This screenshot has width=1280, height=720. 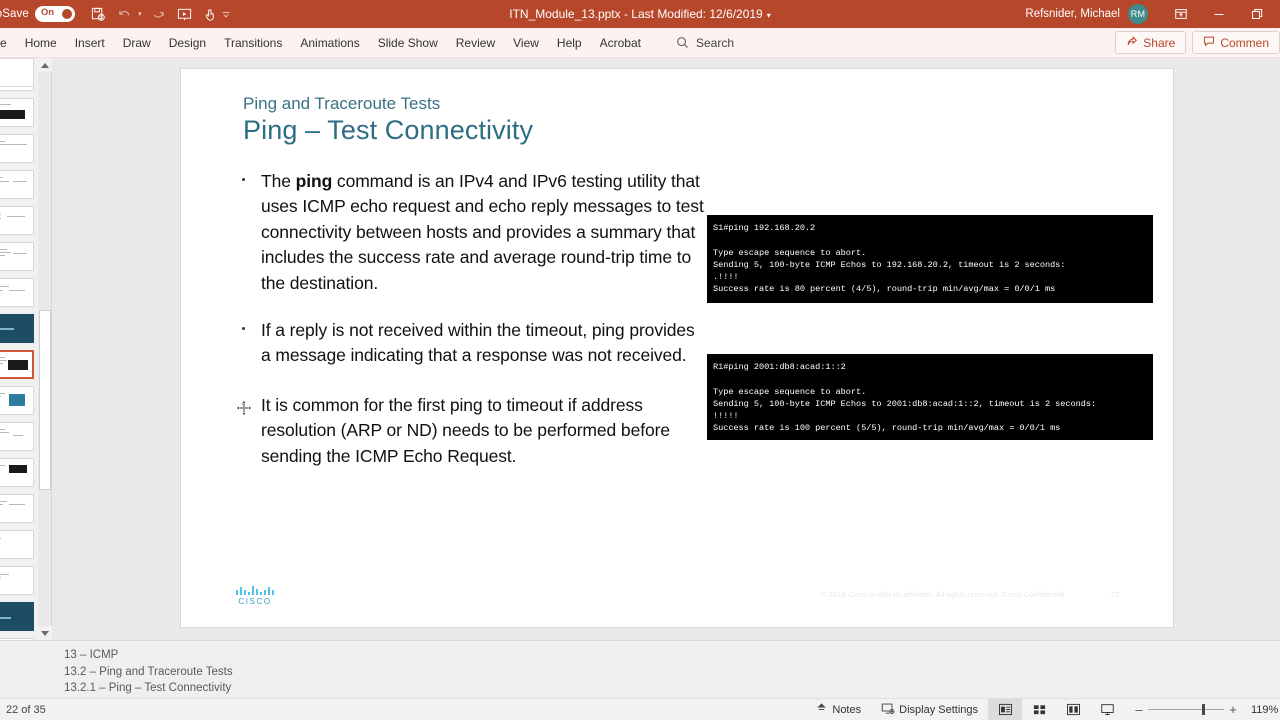 What do you see at coordinates (211, 14) in the screenshot?
I see `touch-mode-icon` at bounding box center [211, 14].